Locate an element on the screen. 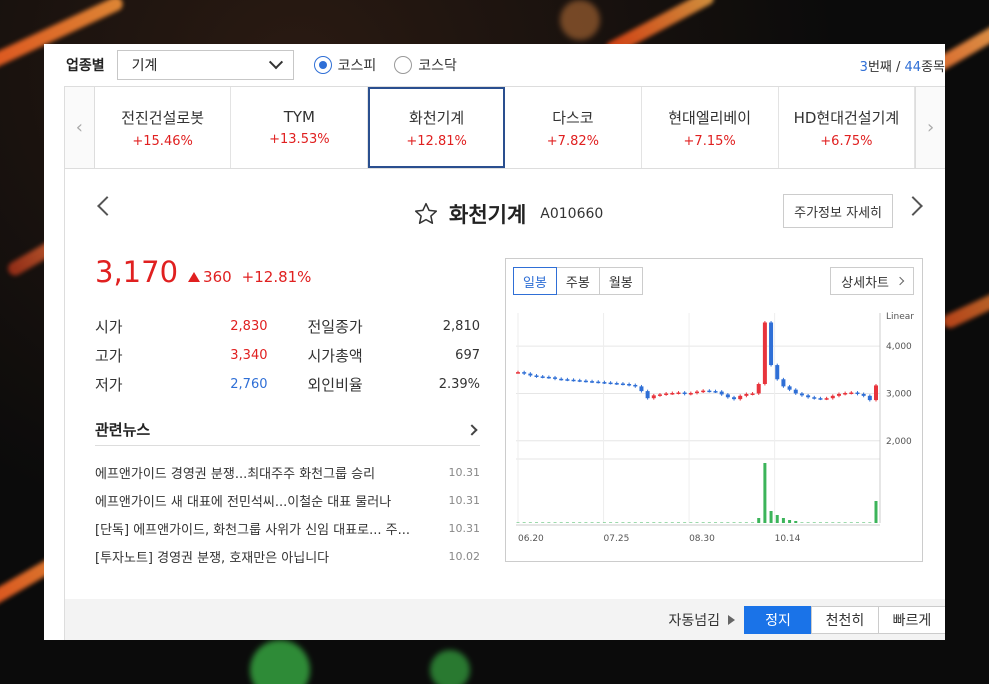  news-date: 10.31 is located at coordinates (464, 528).